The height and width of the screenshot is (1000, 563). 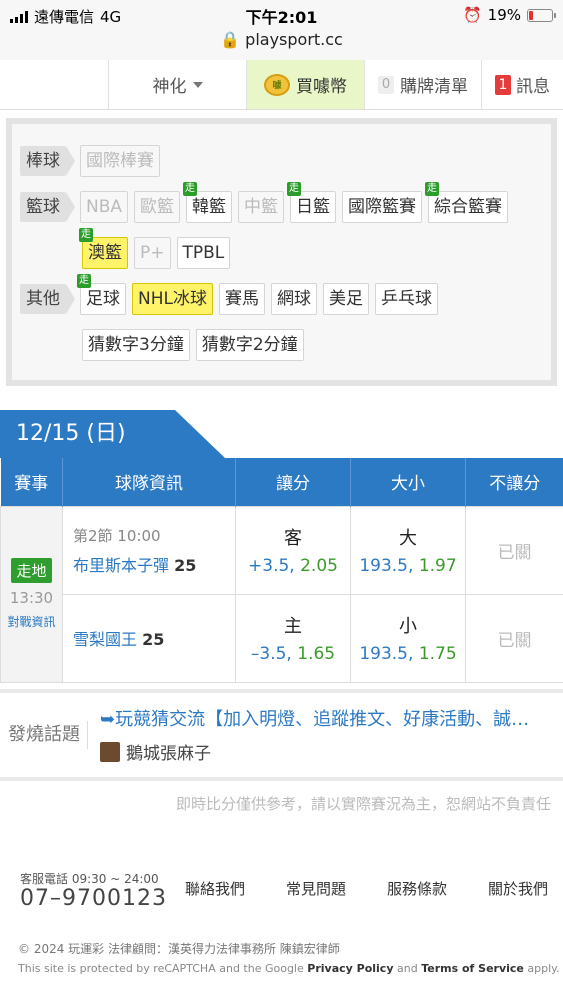 I want to click on avatar, so click(x=110, y=751).